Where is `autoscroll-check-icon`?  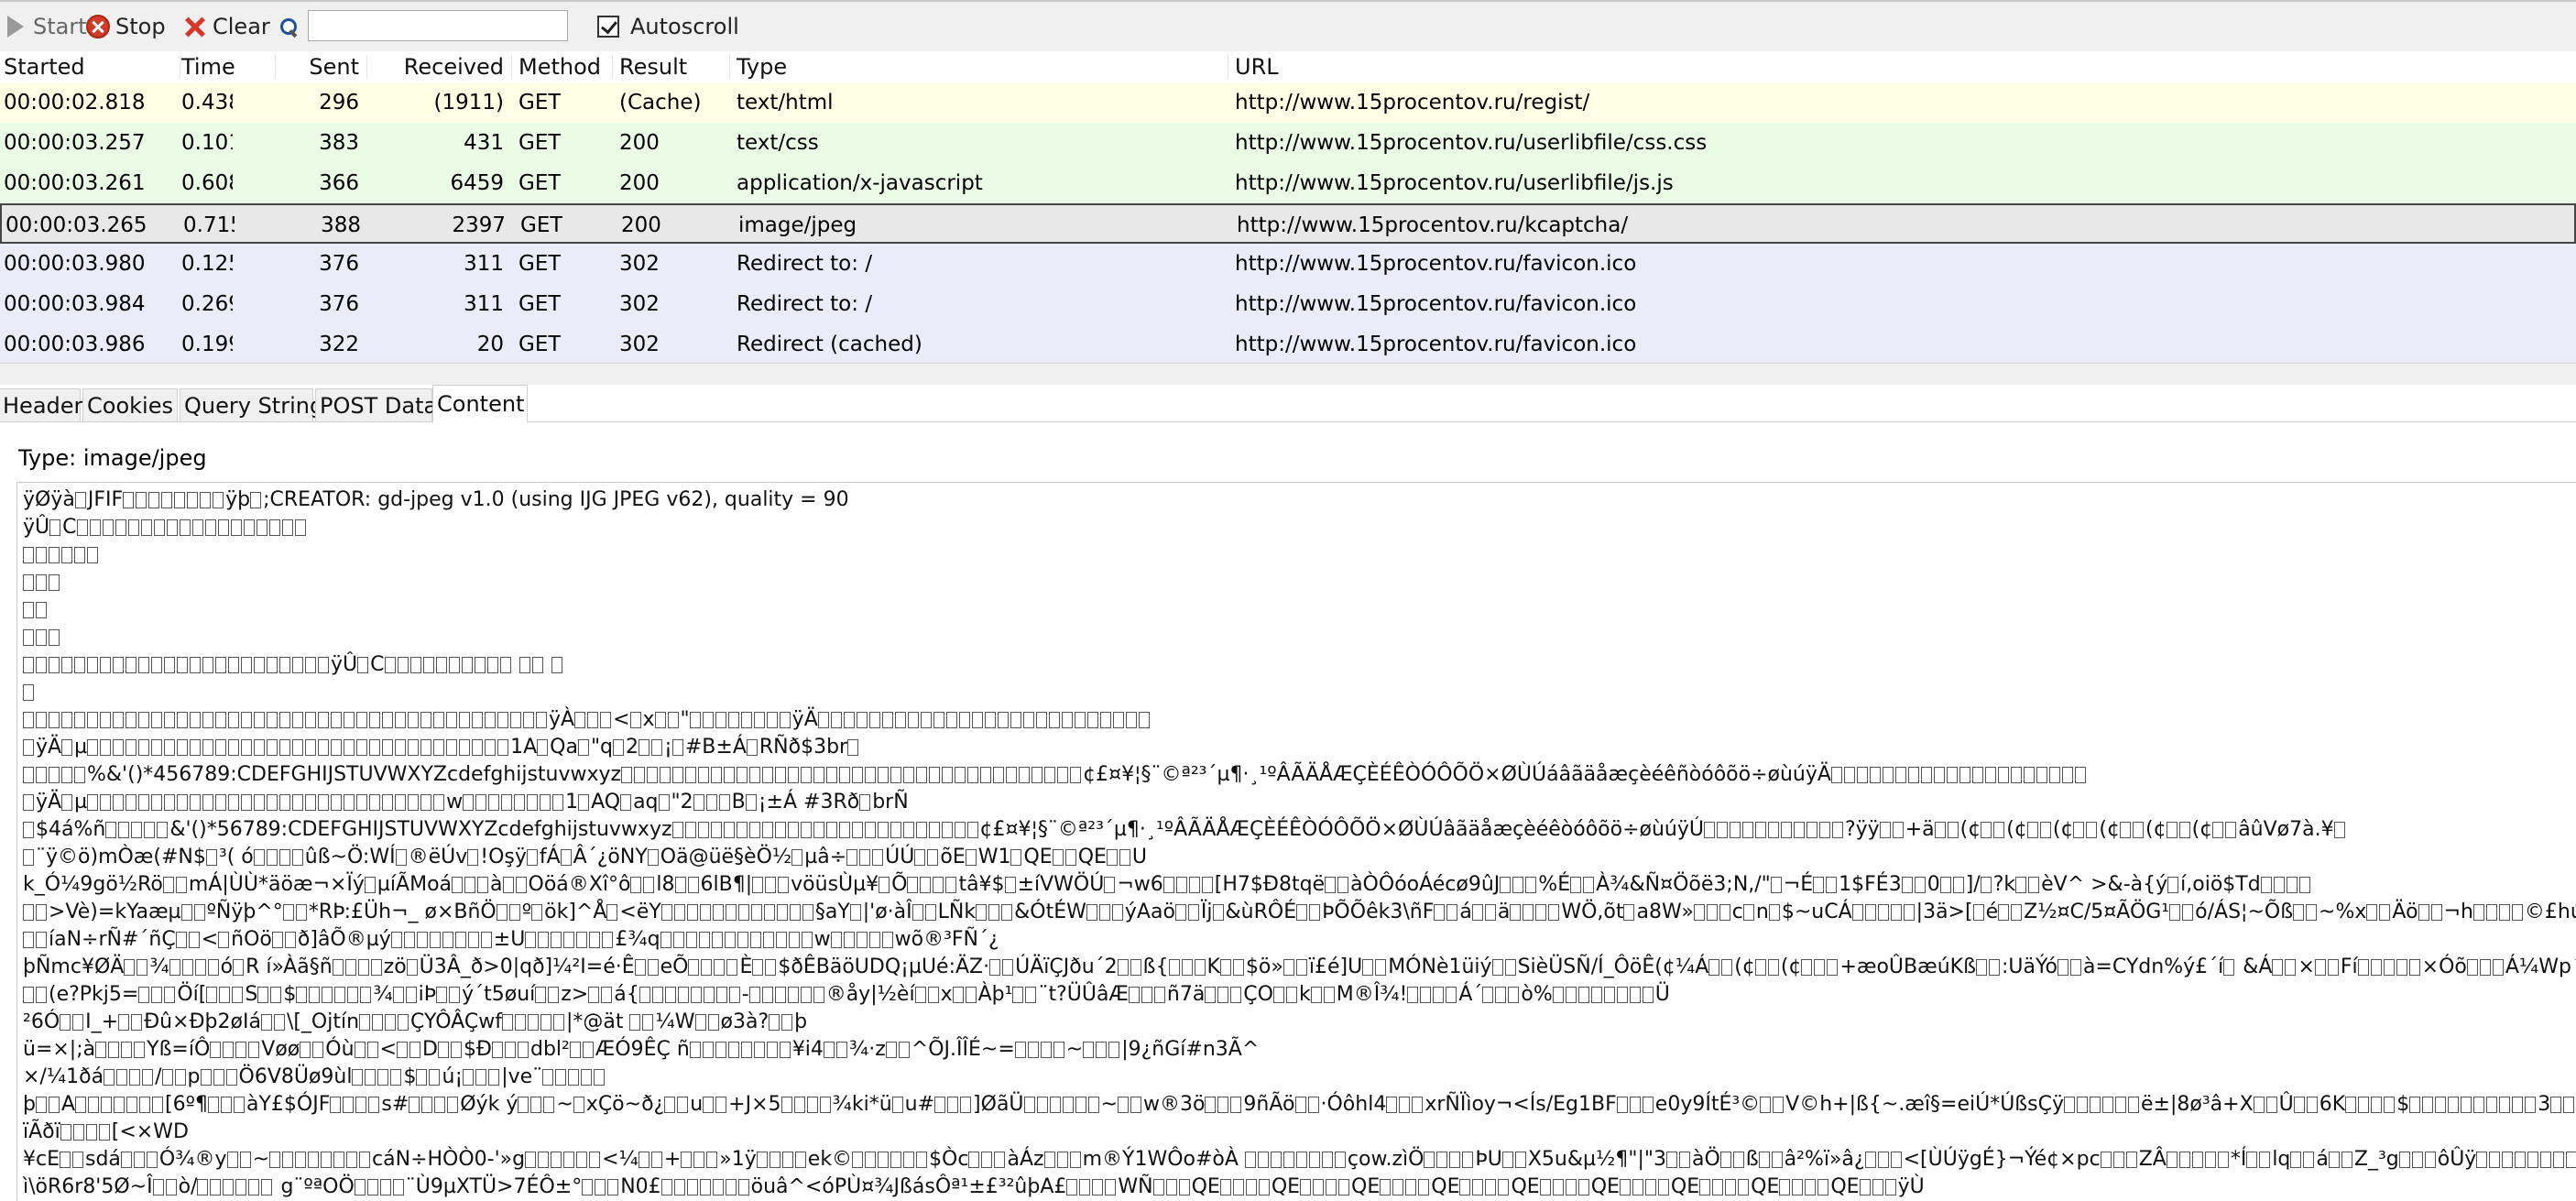
autoscroll-check-icon is located at coordinates (608, 27).